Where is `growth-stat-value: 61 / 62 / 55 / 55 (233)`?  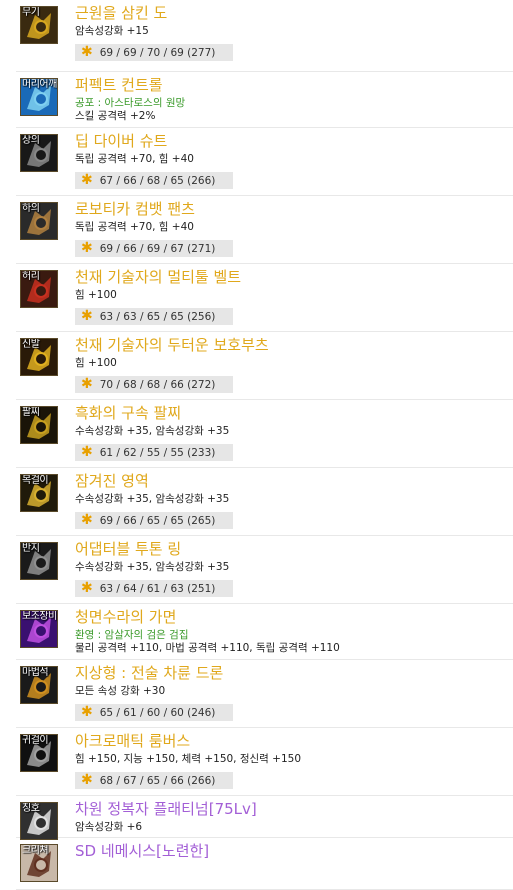
growth-stat-value: 61 / 62 / 55 / 55 (233) is located at coordinates (157, 453).